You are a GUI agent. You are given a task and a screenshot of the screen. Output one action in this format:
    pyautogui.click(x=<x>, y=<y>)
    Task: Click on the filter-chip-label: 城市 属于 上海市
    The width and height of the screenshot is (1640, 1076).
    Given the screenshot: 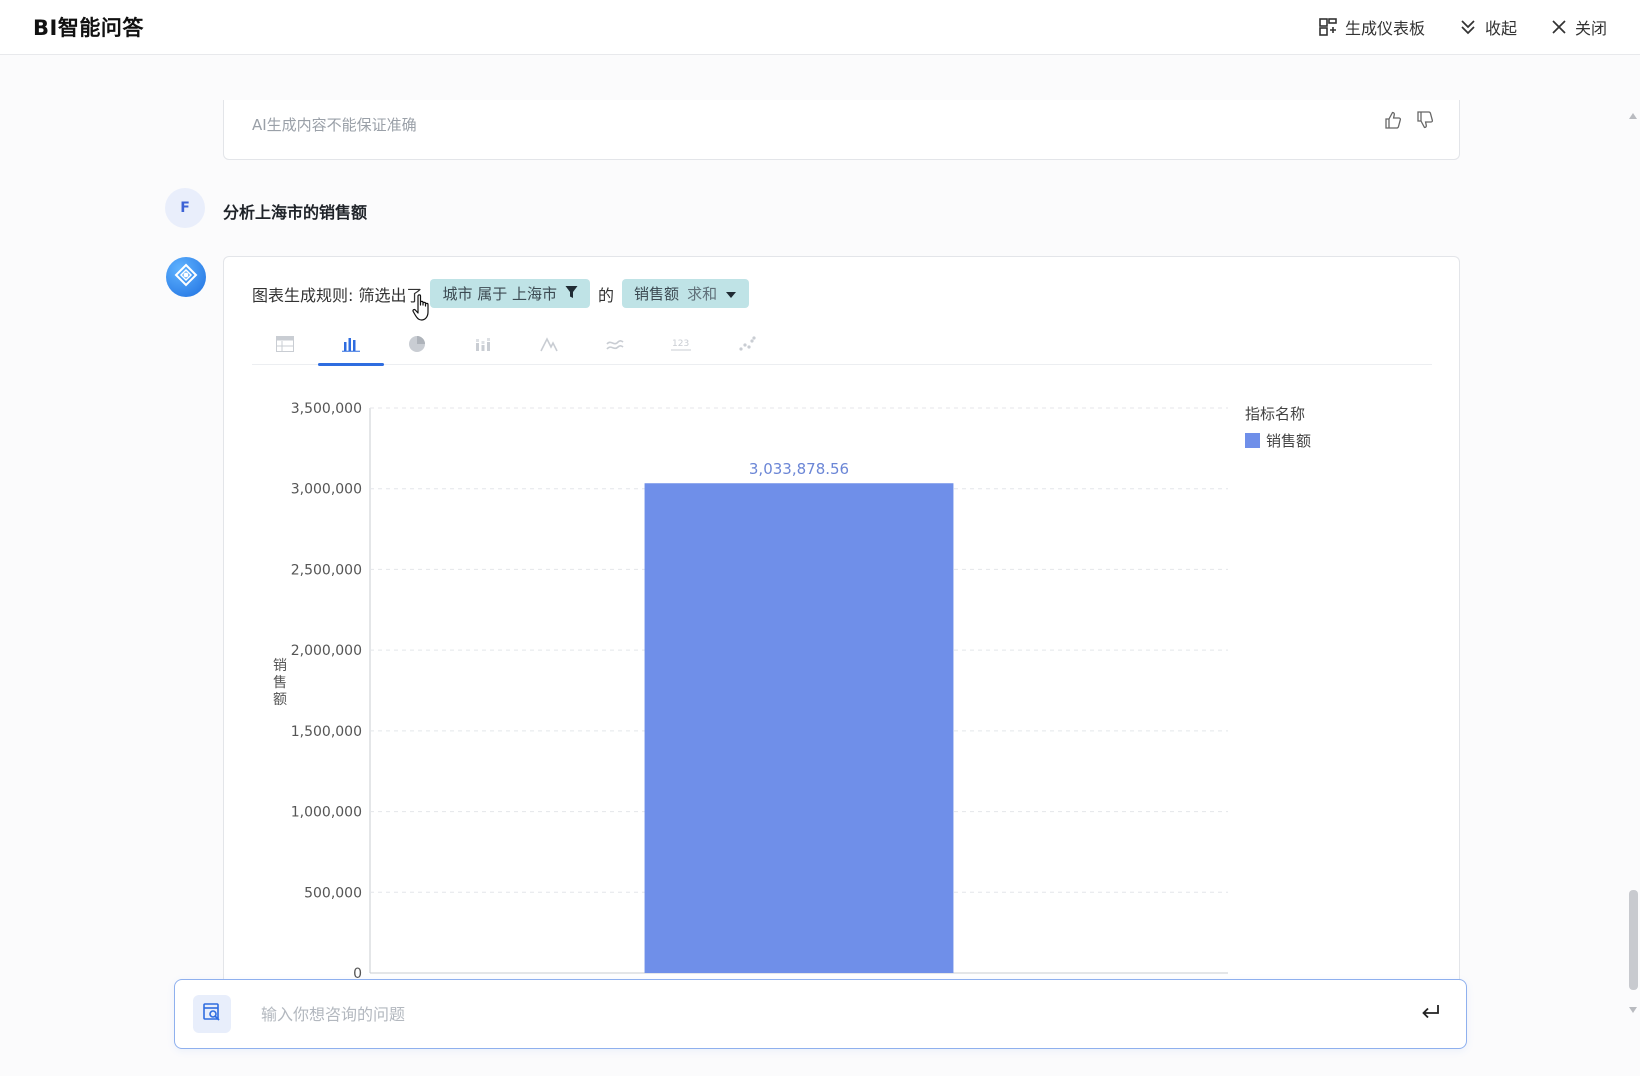 What is the action you would take?
    pyautogui.click(x=500, y=294)
    